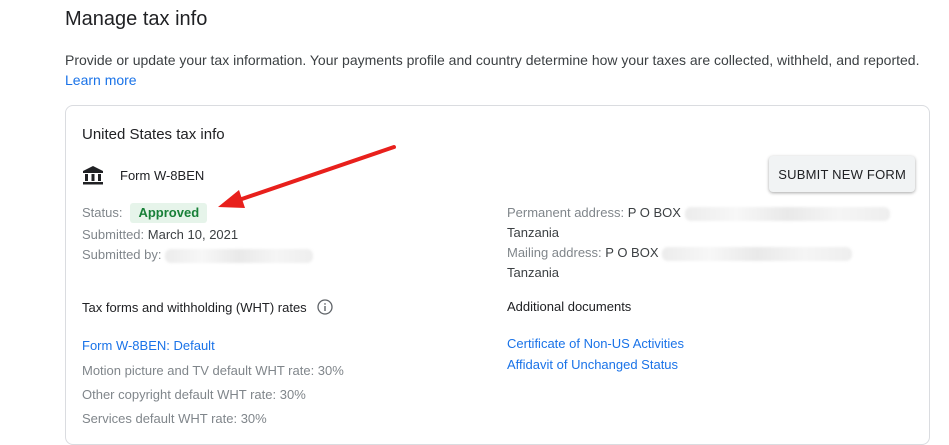 The width and height of the screenshot is (949, 445). I want to click on permanent-country-row: Tanzania, so click(533, 233).